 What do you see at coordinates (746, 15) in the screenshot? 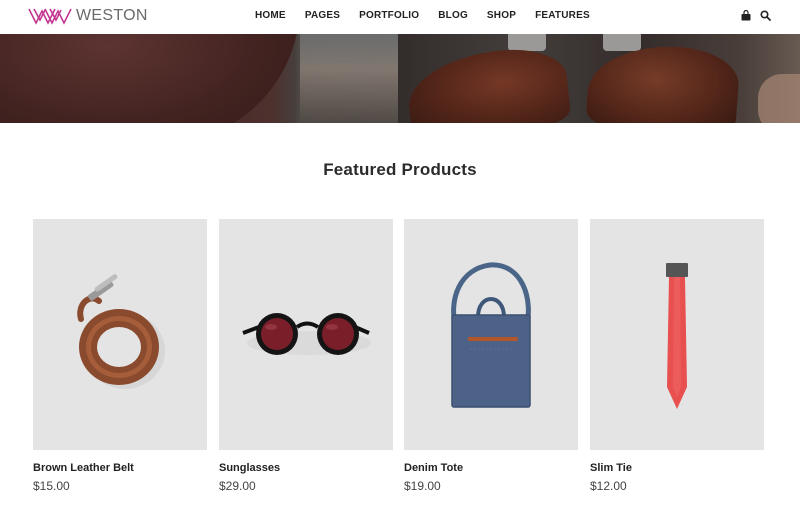
I see `shopping-bag-icon` at bounding box center [746, 15].